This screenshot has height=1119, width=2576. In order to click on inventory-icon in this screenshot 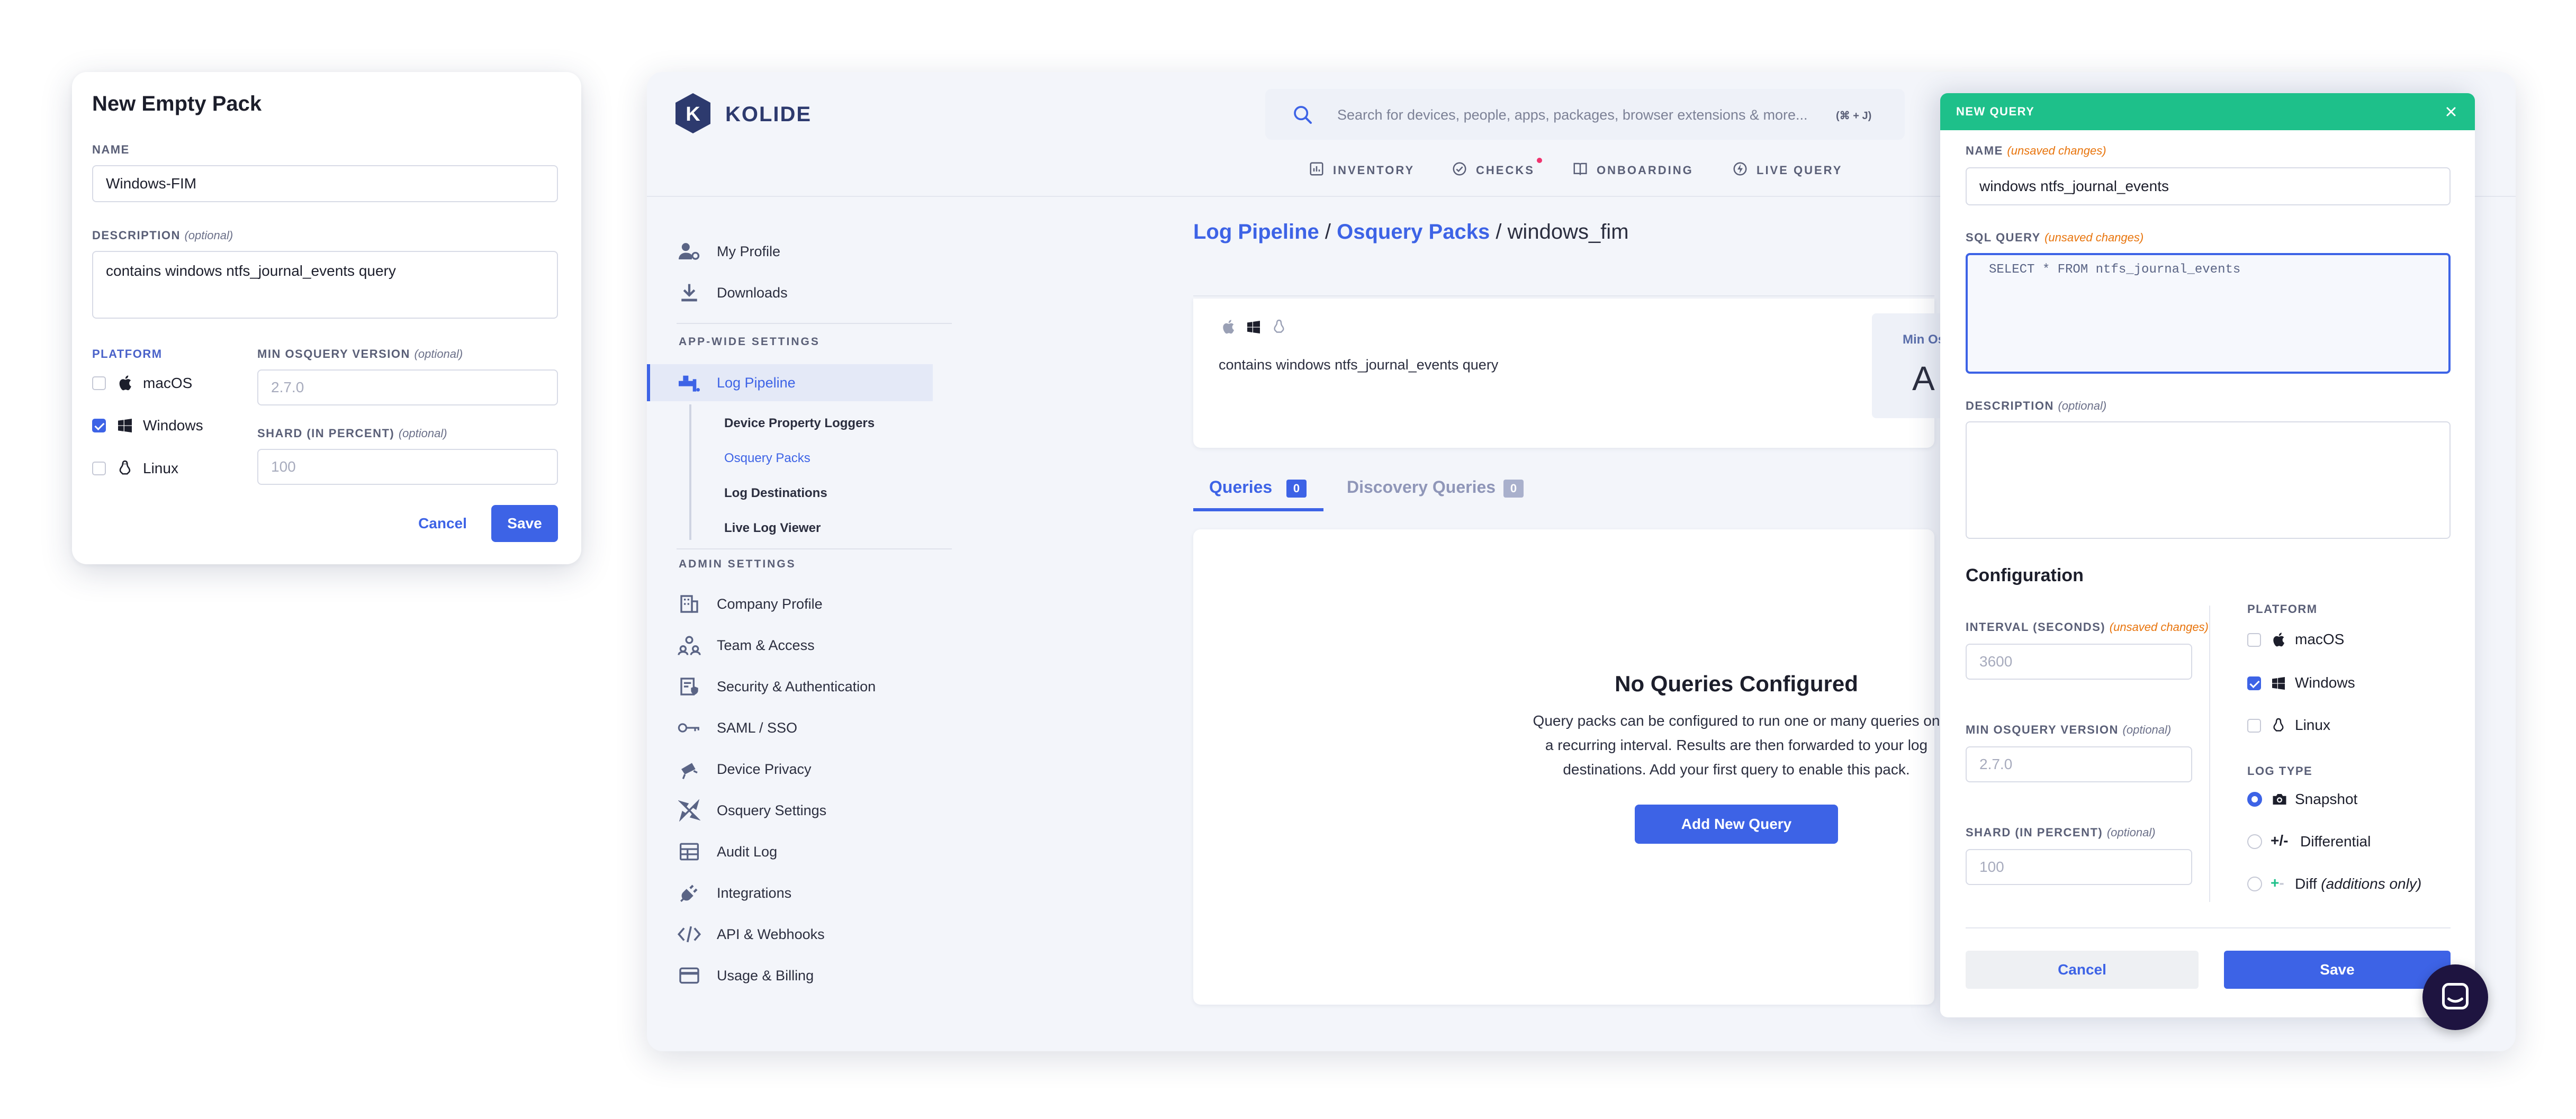, I will do `click(1317, 170)`.